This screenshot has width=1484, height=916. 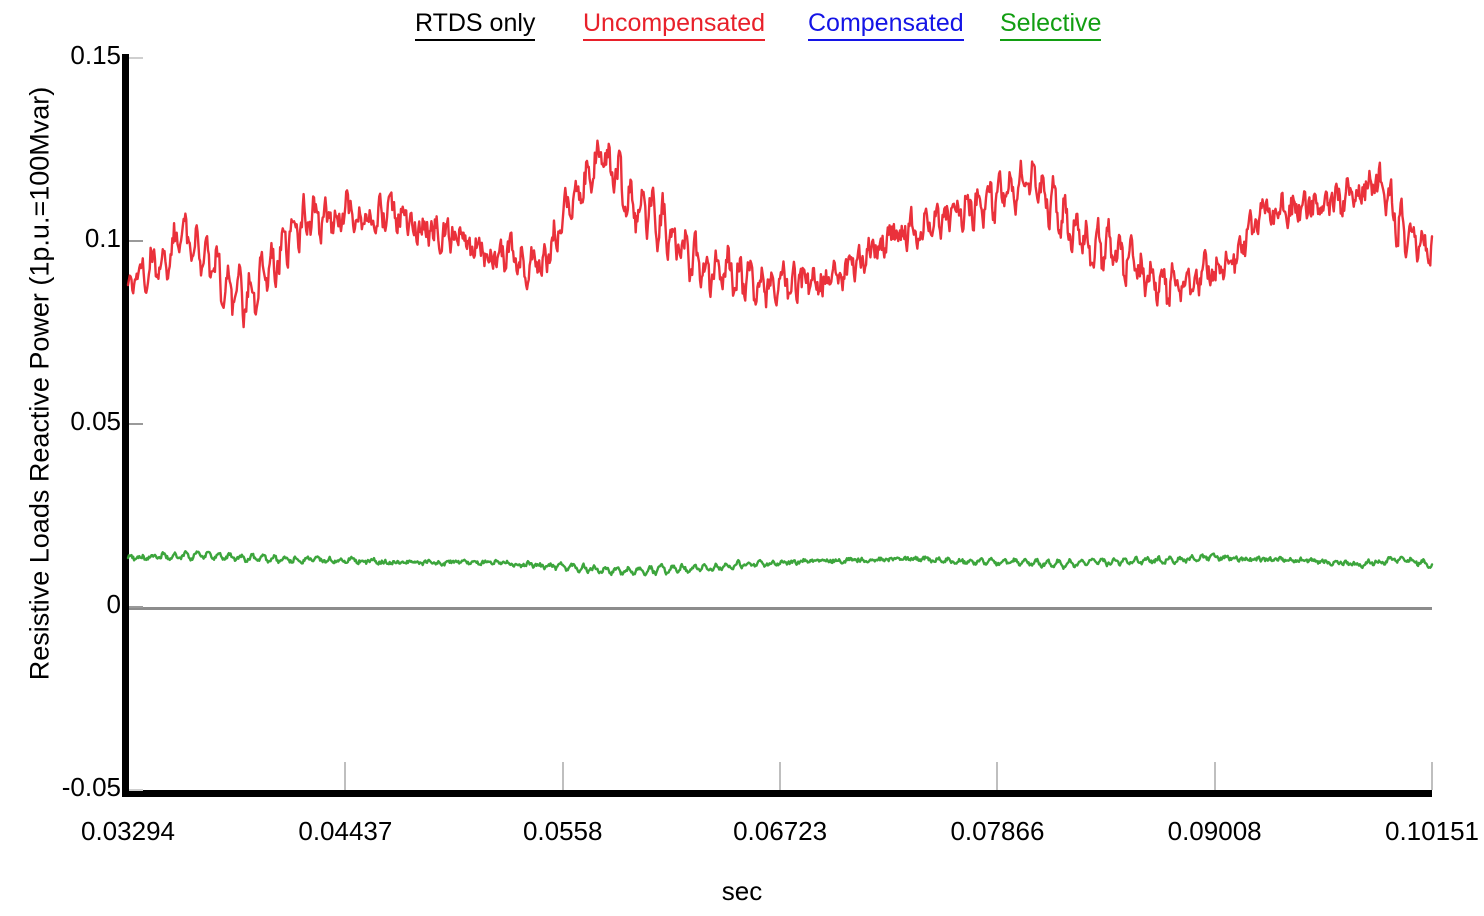 I want to click on x-axis-title: sec, so click(x=742, y=891).